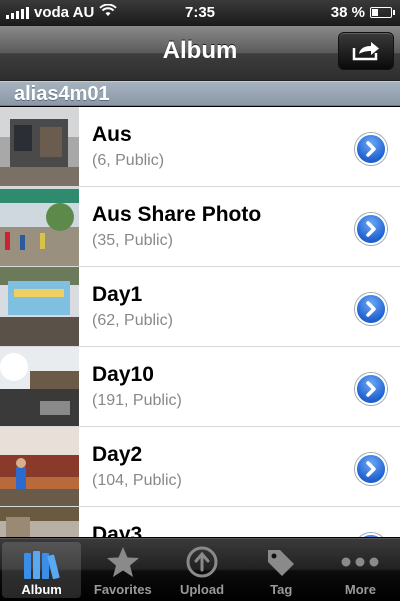 Image resolution: width=400 pixels, height=601 pixels. Describe the element at coordinates (137, 480) in the screenshot. I see `album-subtitle: (104, Public)` at that location.